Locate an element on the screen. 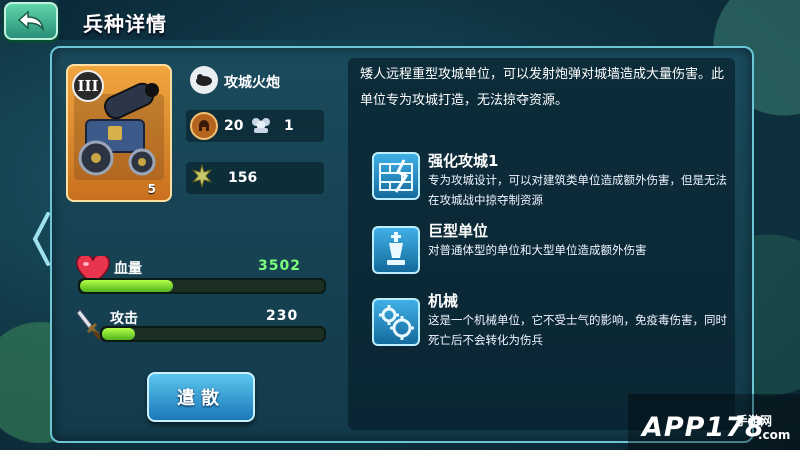 This screenshot has width=800, height=450. attack-label: 攻击 is located at coordinates (124, 319).